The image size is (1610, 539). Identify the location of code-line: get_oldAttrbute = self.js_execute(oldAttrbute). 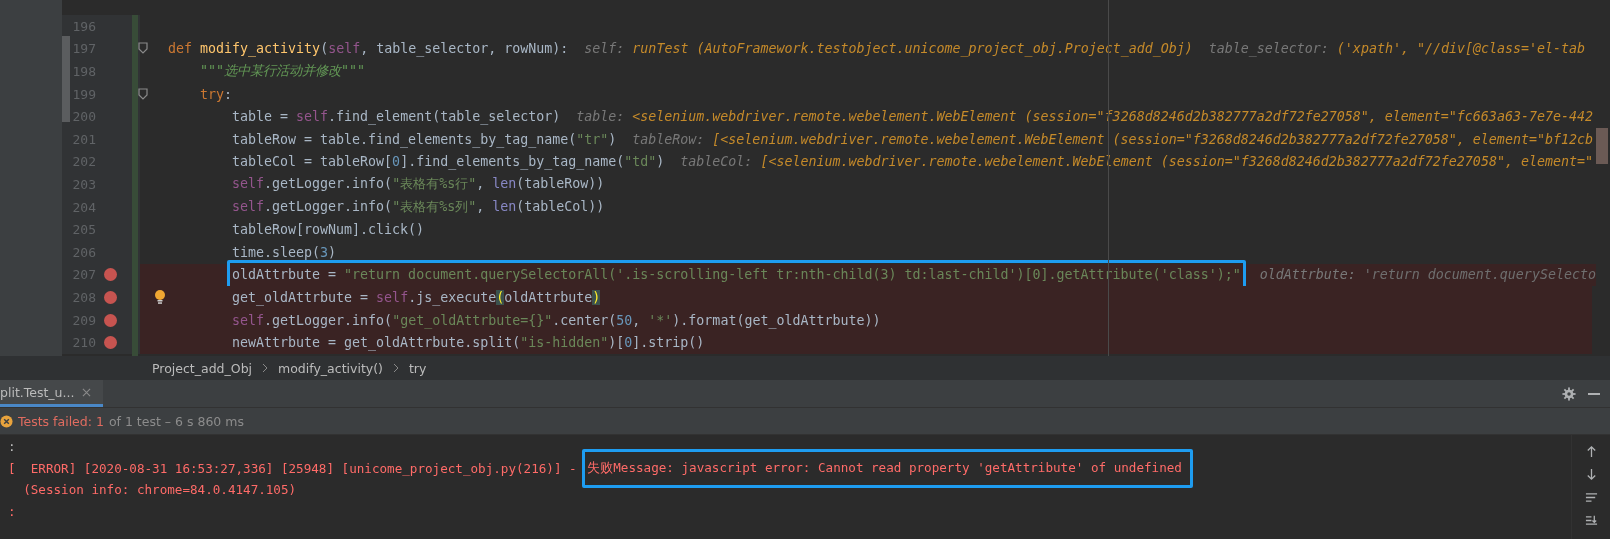
(416, 297).